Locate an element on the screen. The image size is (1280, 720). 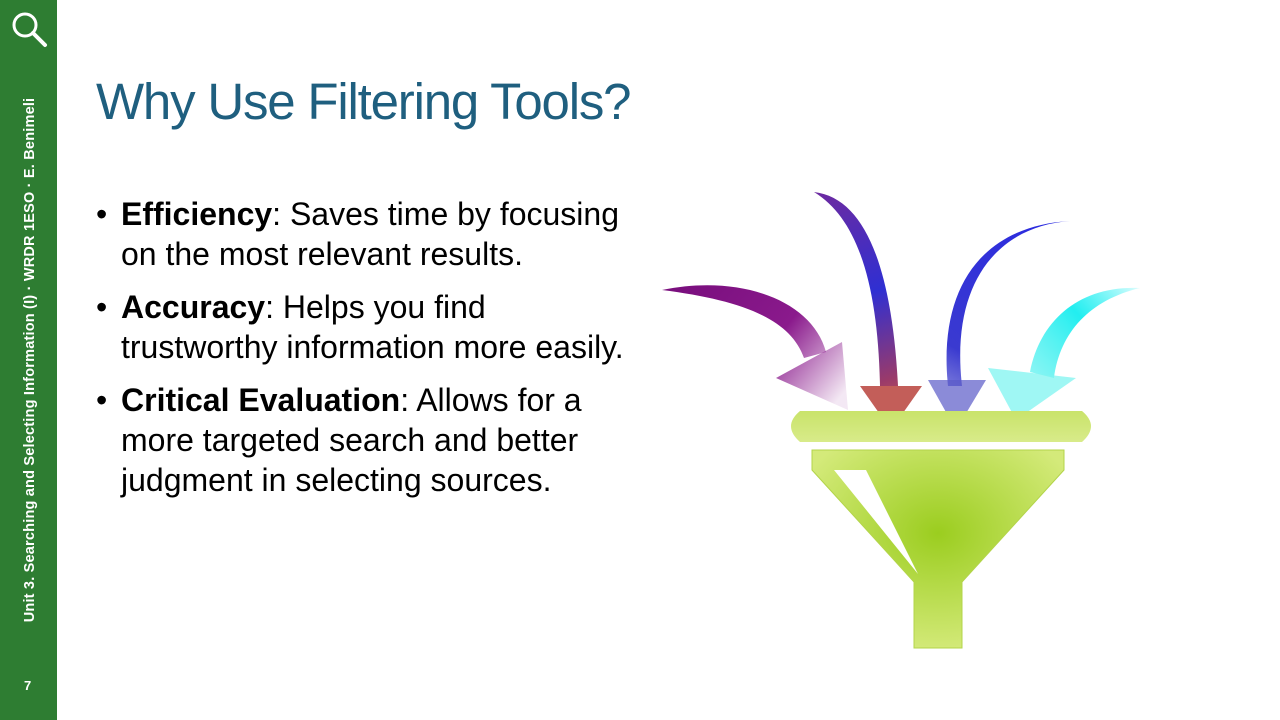
purple-arrow-icon is located at coordinates (755, 347).